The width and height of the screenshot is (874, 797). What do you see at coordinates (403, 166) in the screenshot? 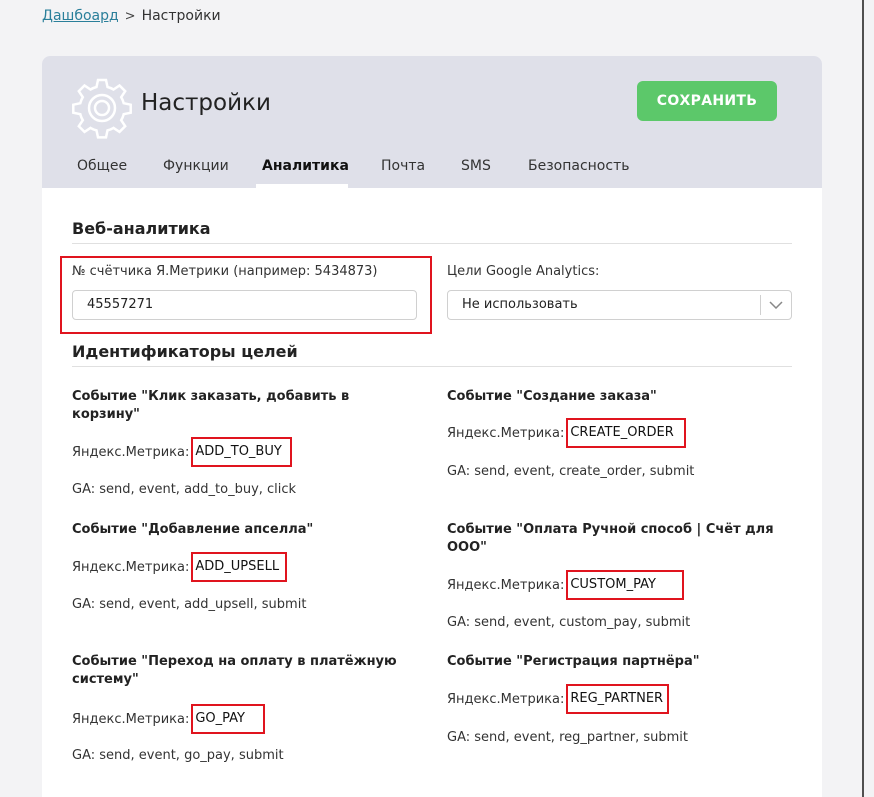
I see `tab-mail: Почта` at bounding box center [403, 166].